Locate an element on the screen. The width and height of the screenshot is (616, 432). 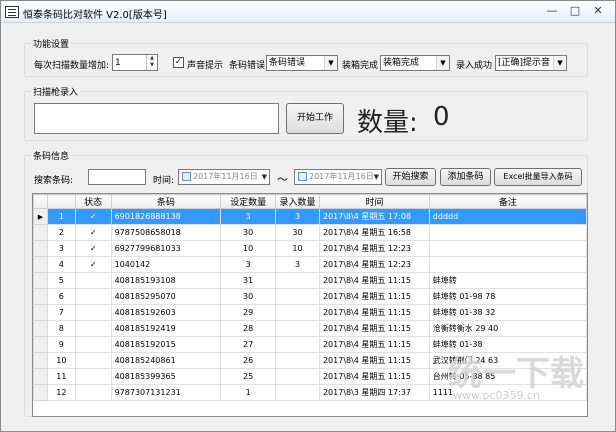
entered-qty-cell: 3 is located at coordinates (297, 264).